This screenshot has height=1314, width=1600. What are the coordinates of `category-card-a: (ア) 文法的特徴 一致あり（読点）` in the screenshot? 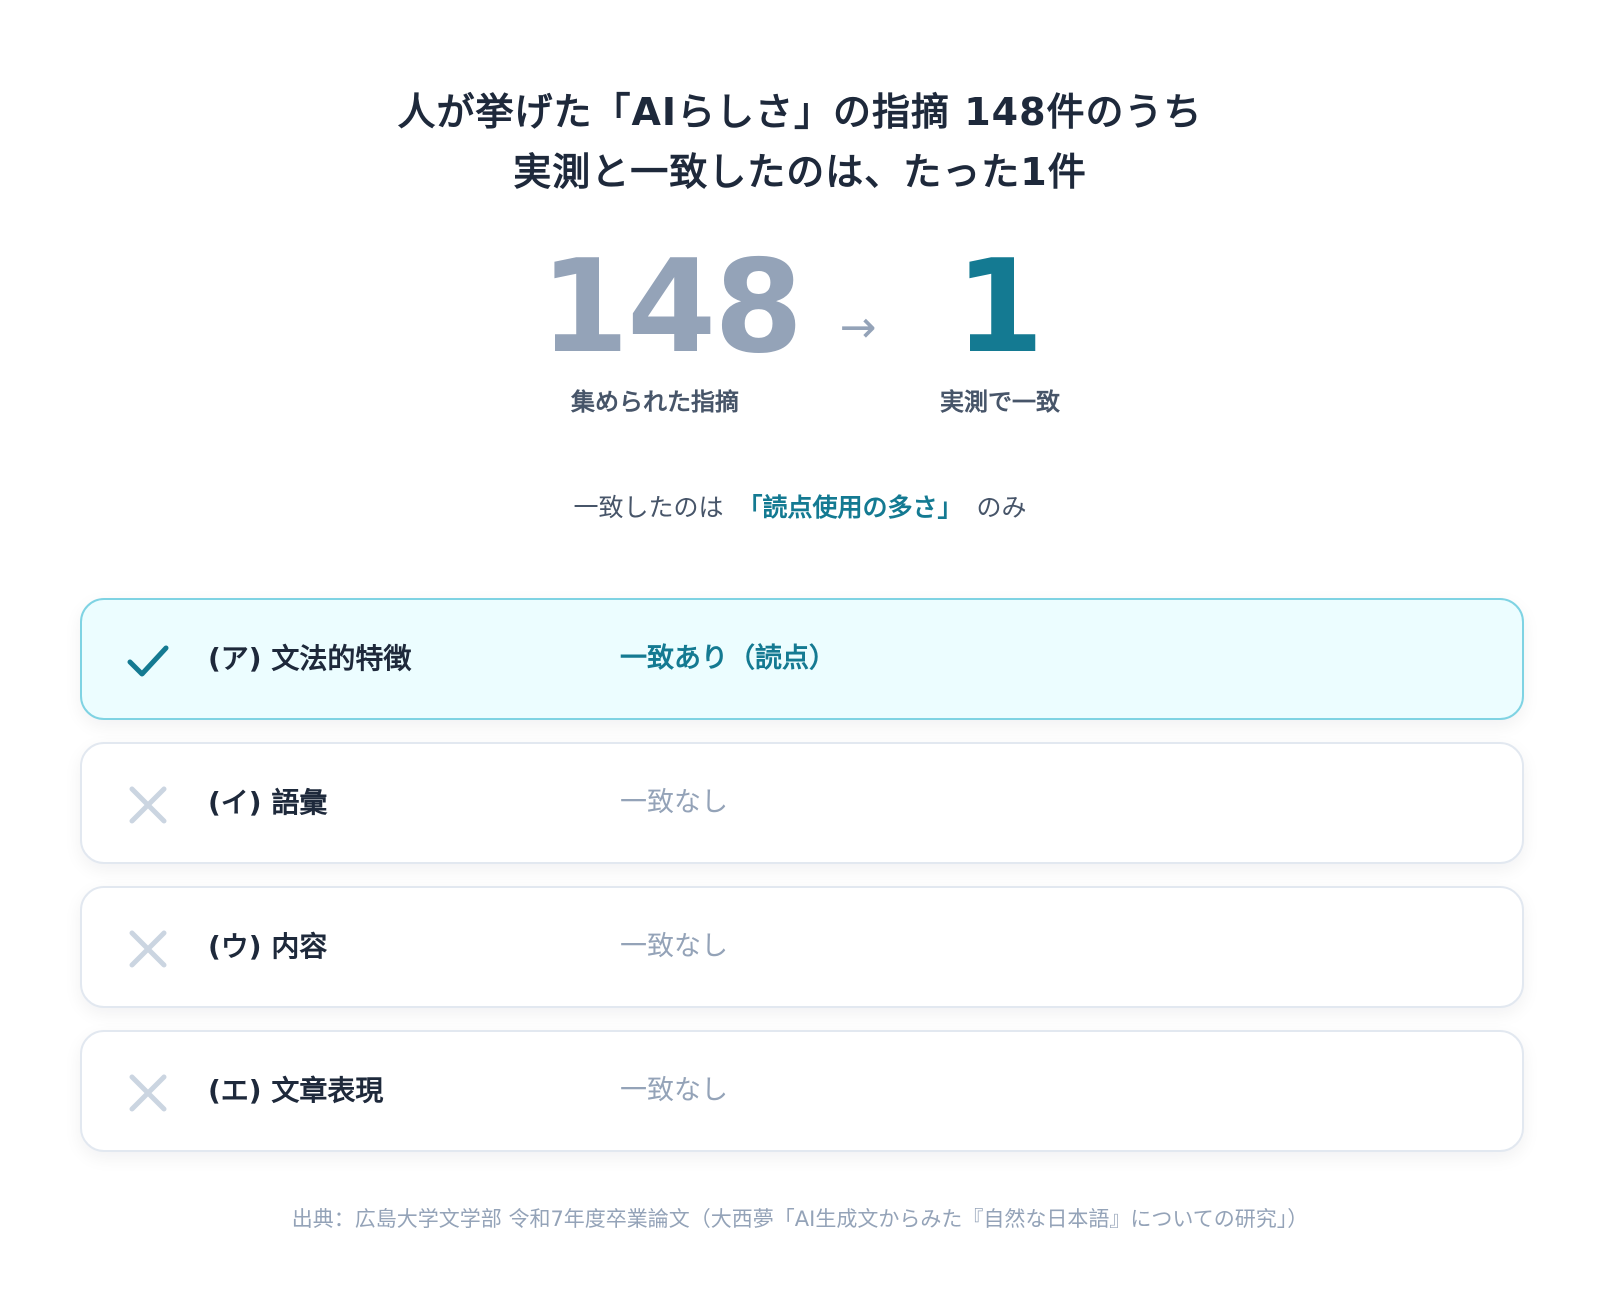 It's located at (802, 659).